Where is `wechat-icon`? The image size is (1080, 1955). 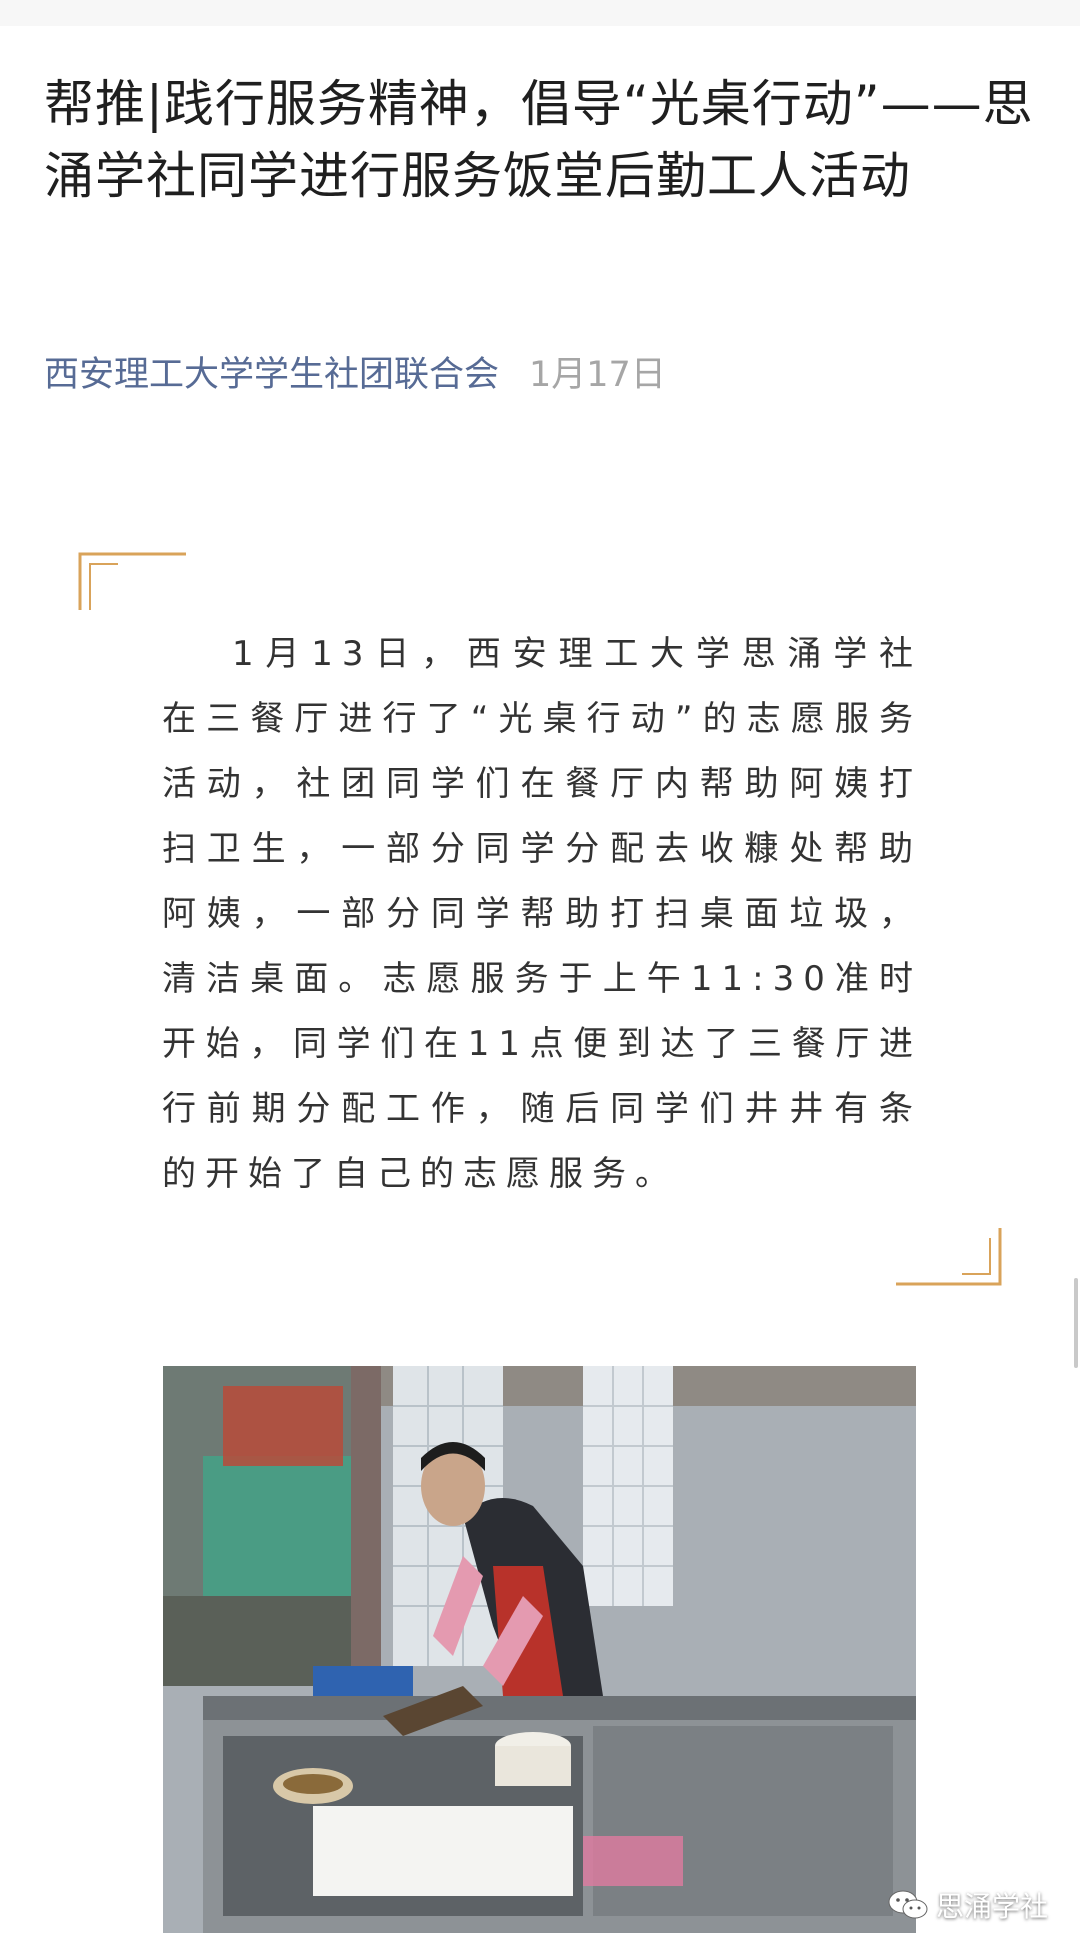
wechat-icon is located at coordinates (908, 1904).